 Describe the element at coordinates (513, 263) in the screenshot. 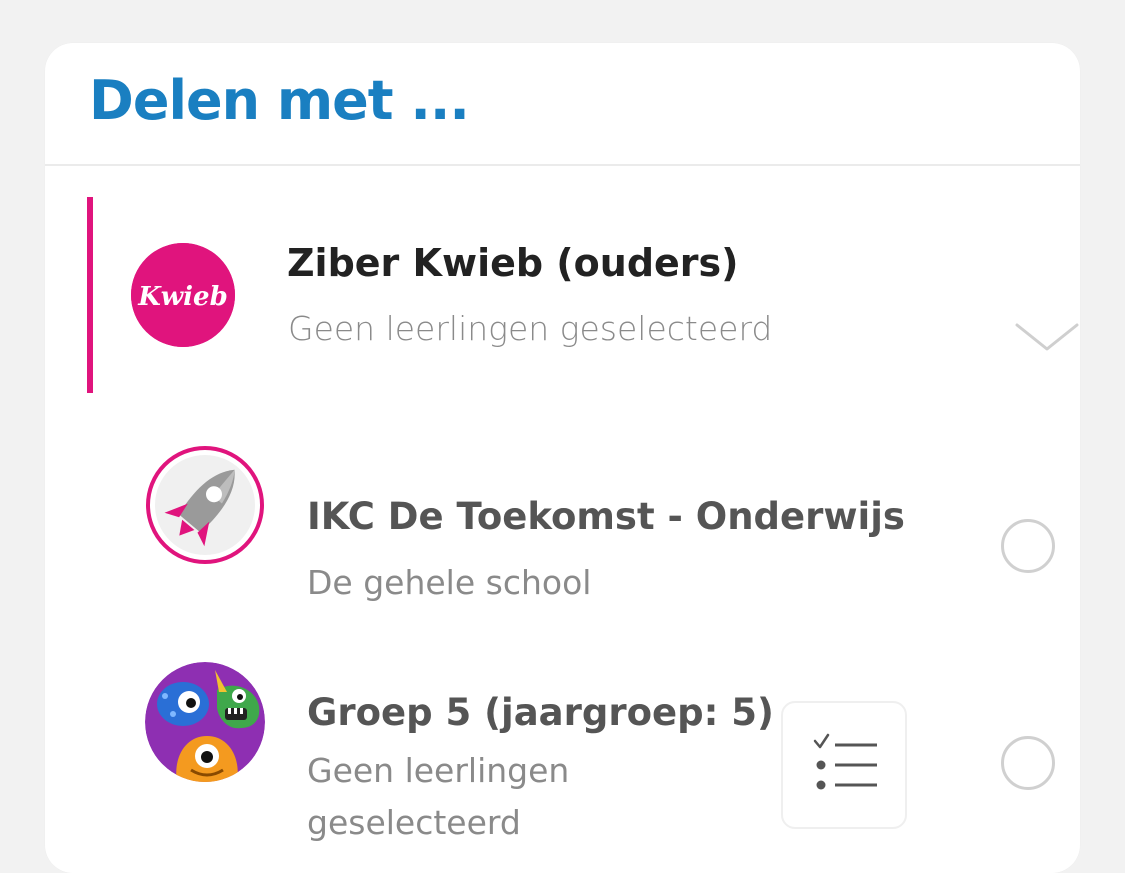

I see `parent-group-name: Ziber Kwieb (ouders)` at that location.